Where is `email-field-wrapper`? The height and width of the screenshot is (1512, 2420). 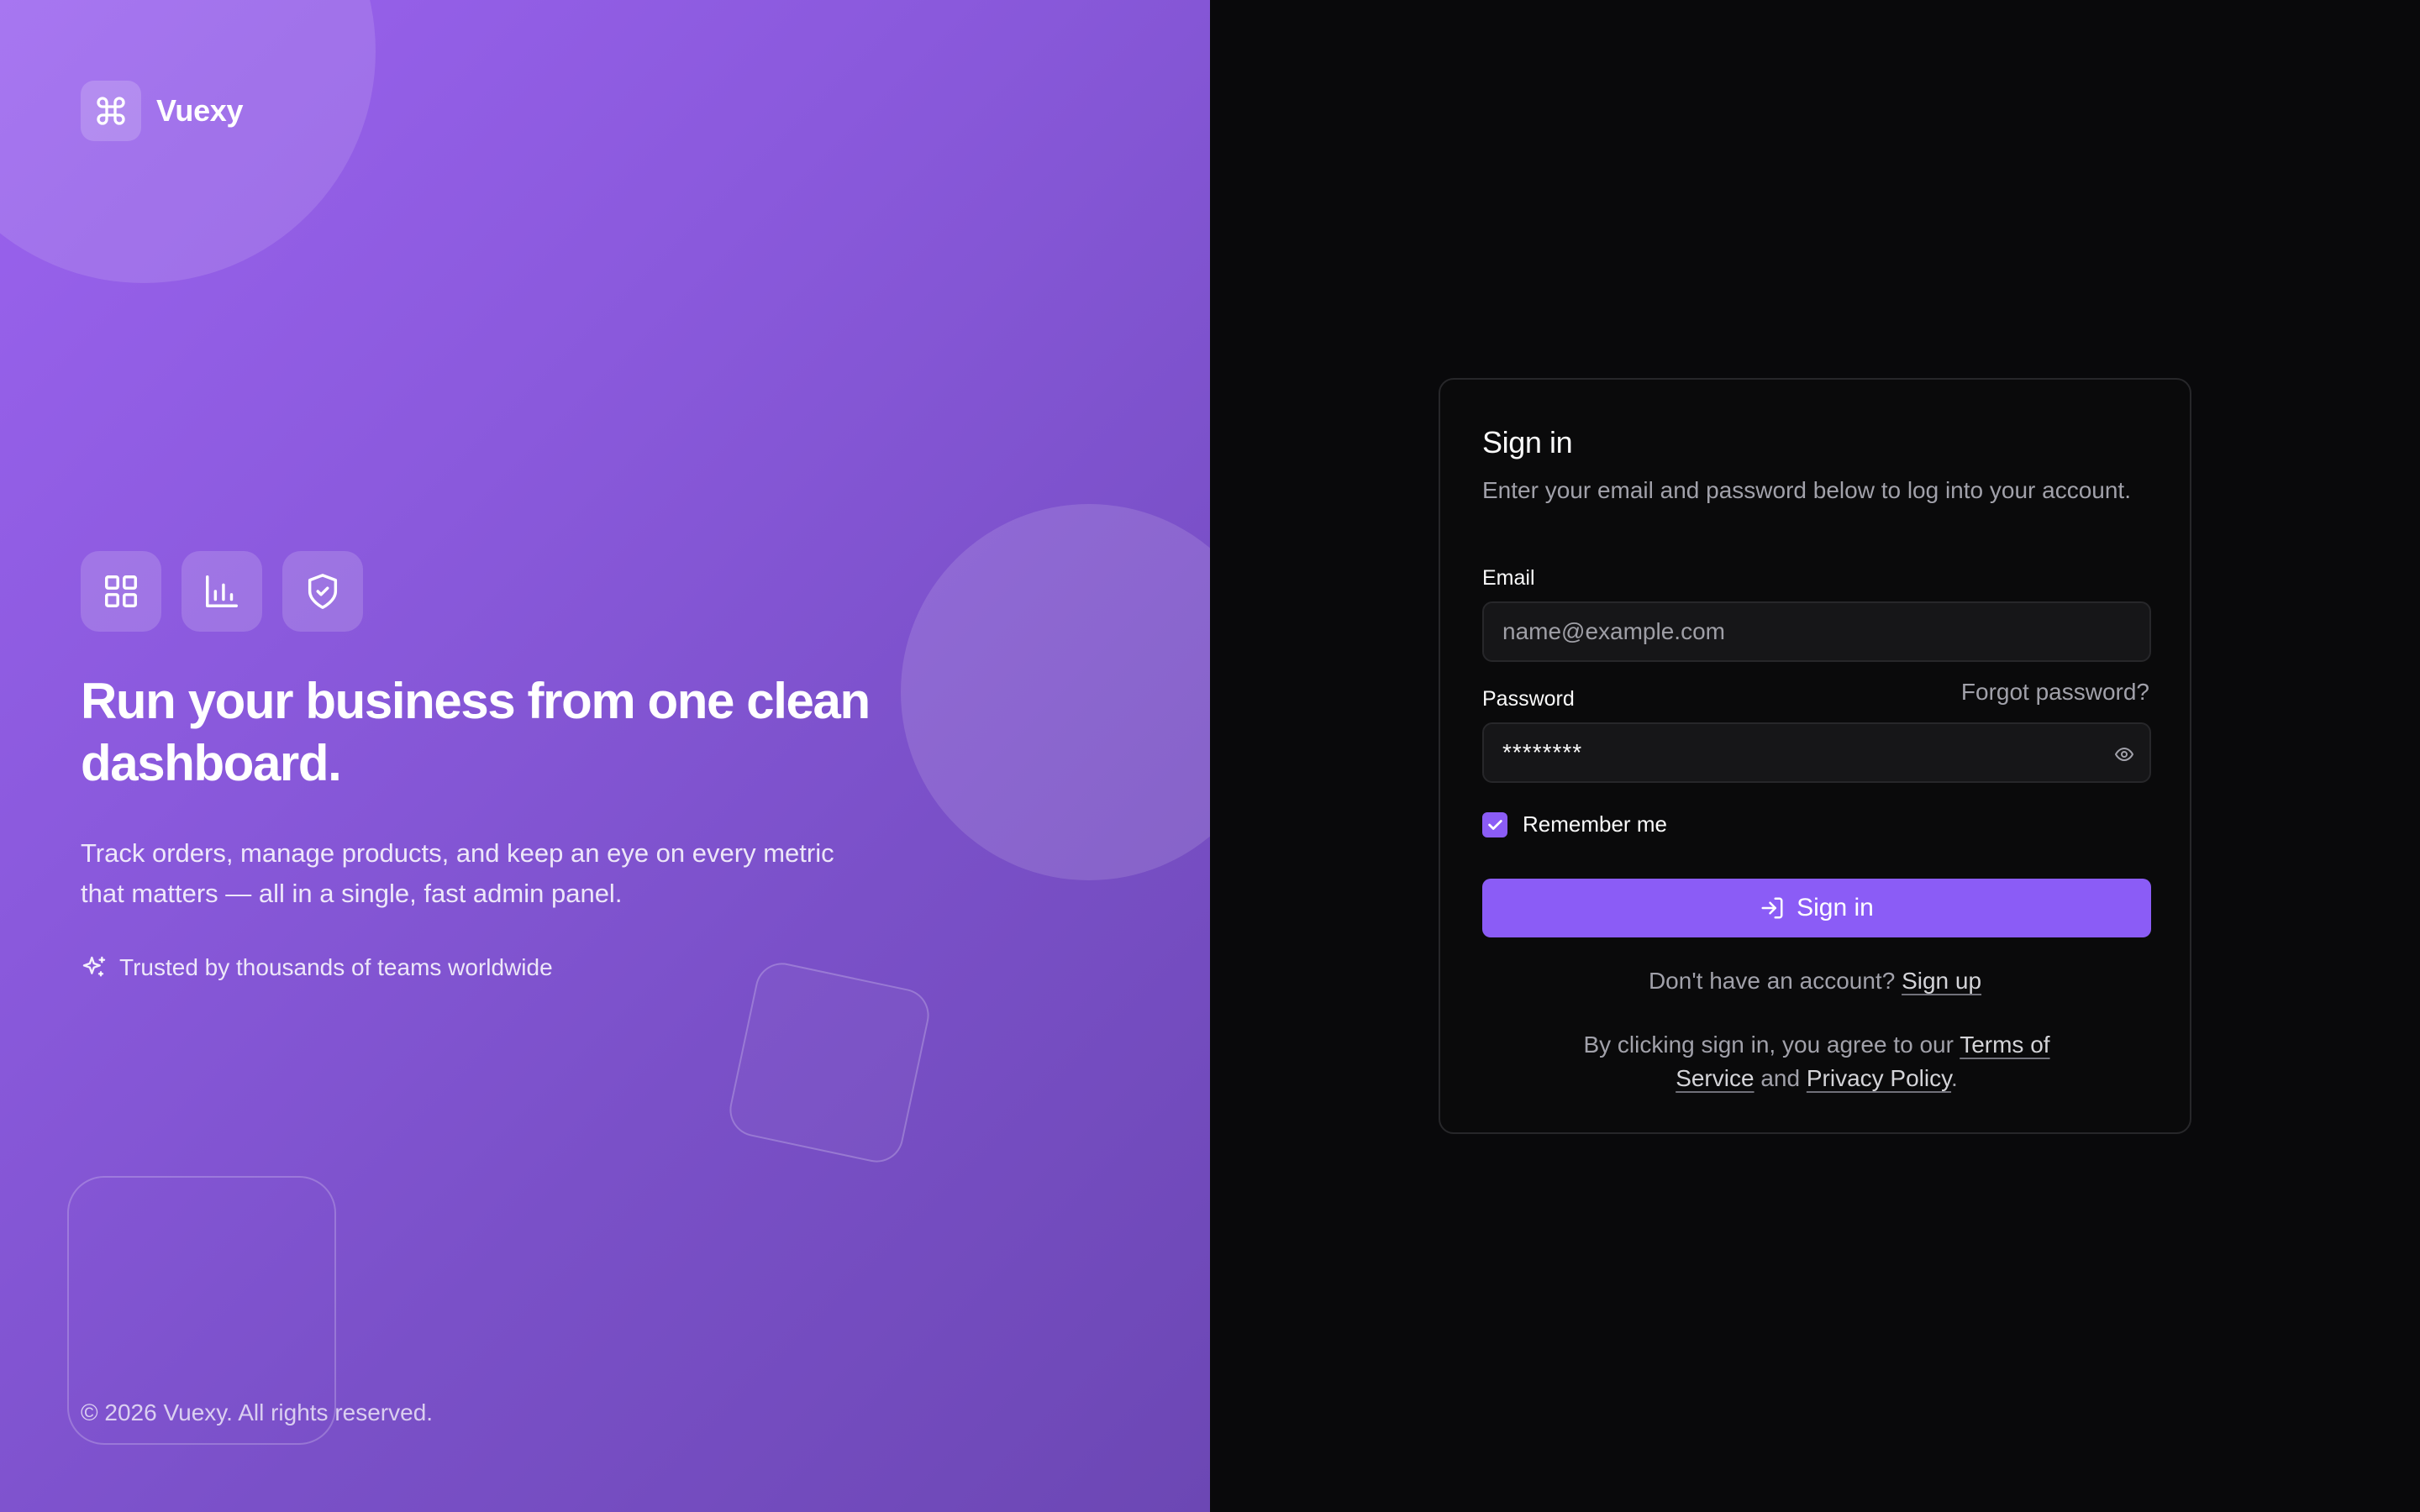
email-field-wrapper is located at coordinates (1816, 631).